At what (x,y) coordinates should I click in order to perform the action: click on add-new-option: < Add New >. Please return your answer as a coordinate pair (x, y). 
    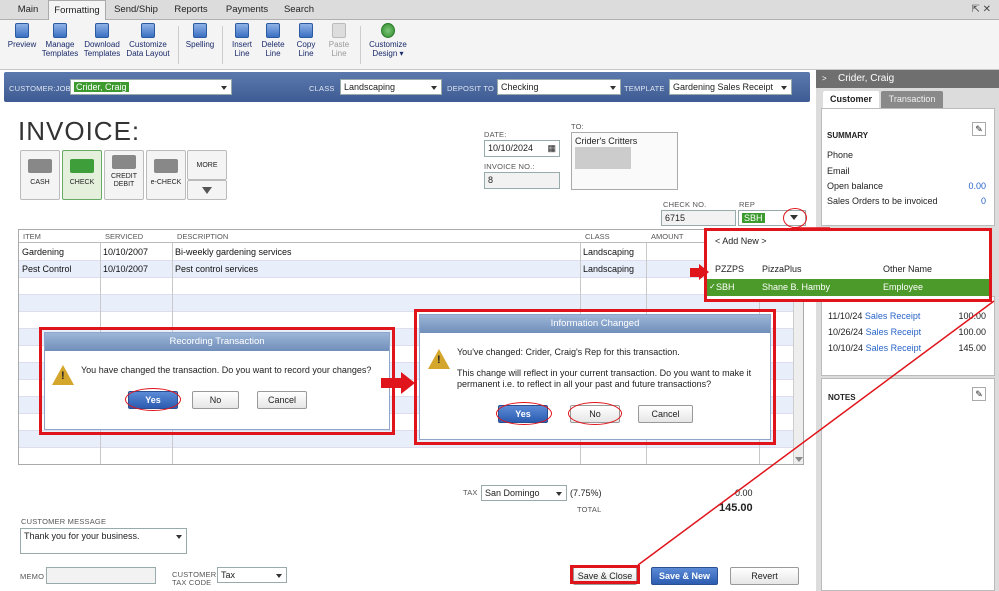
    Looking at the image, I should click on (741, 241).